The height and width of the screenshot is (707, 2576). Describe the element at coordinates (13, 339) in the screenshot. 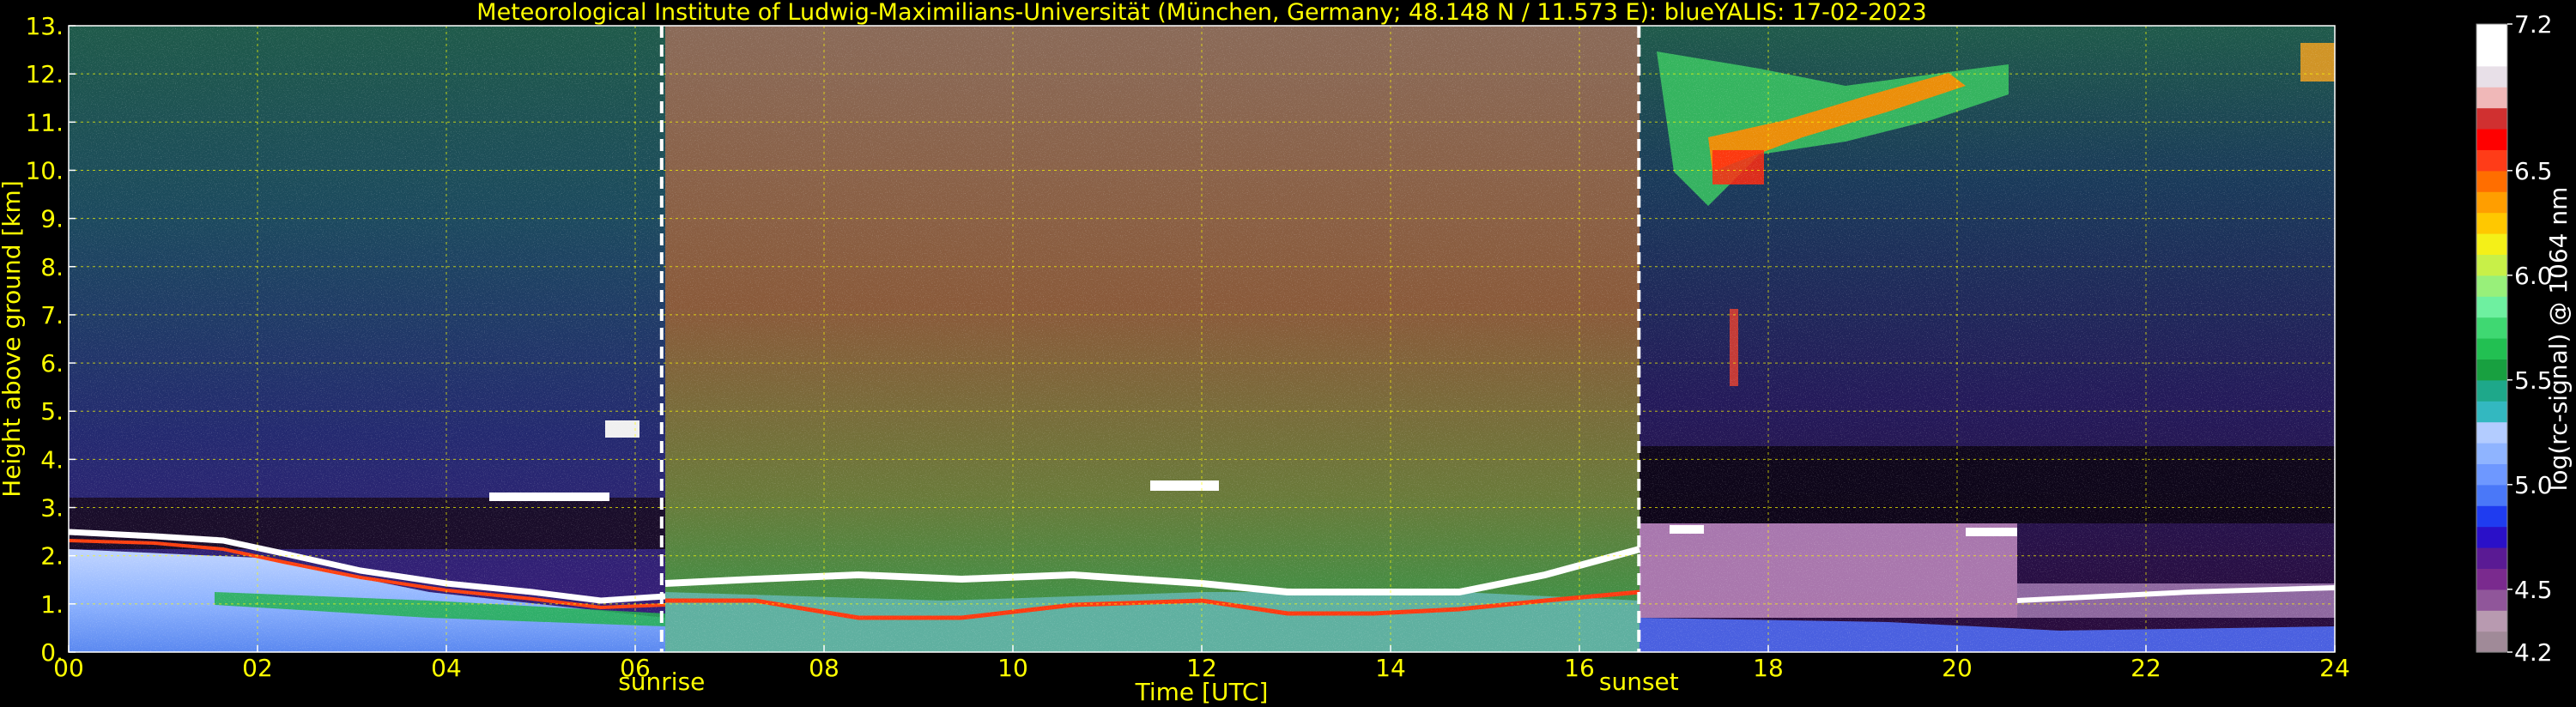

I see `y-axis-label: Height above ground [km]` at that location.